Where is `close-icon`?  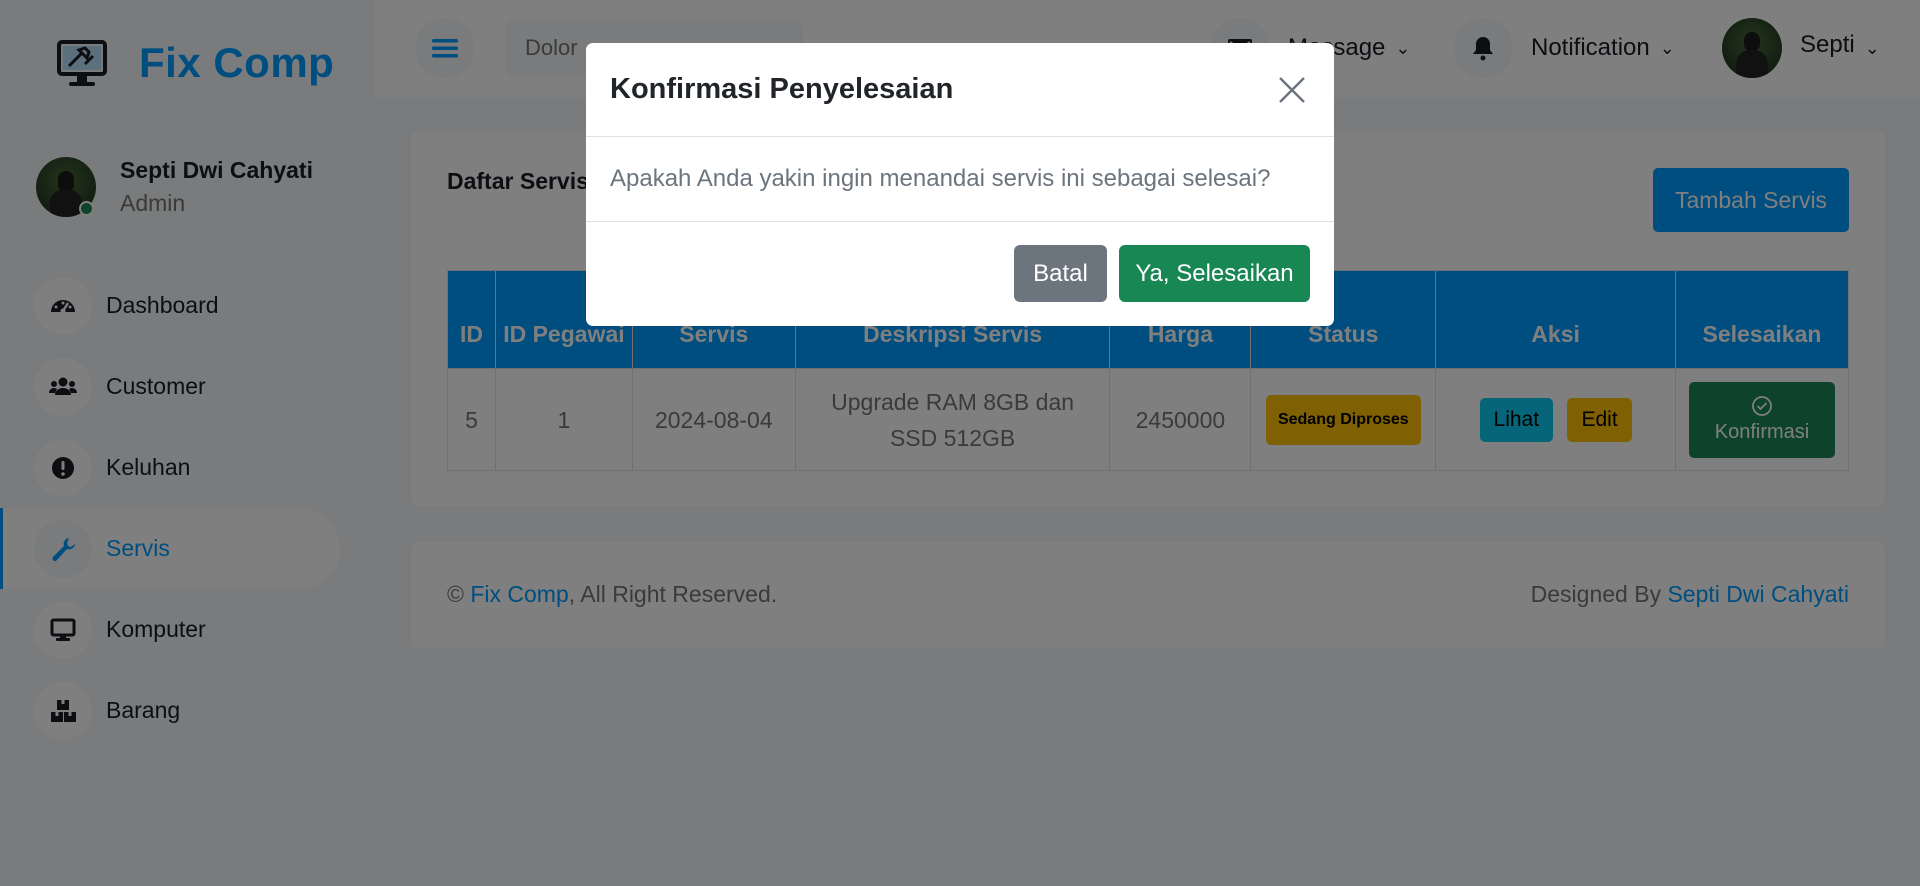
close-icon is located at coordinates (1292, 89).